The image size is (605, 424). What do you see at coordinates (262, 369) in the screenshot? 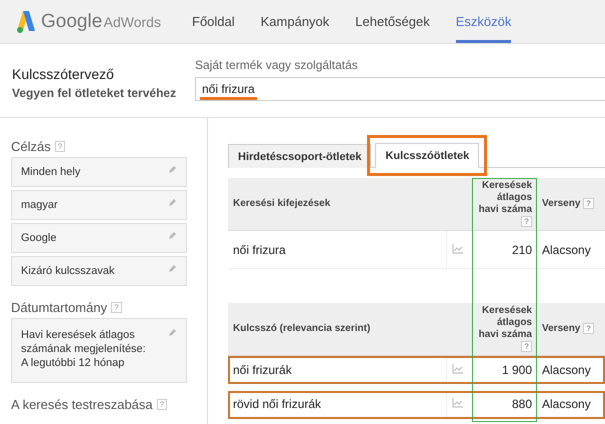
I see `keyword-text: női frizurák` at bounding box center [262, 369].